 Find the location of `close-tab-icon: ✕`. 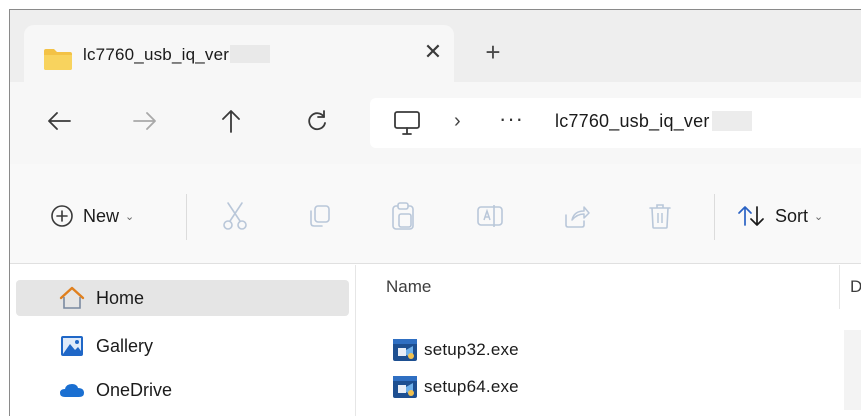

close-tab-icon: ✕ is located at coordinates (433, 52).